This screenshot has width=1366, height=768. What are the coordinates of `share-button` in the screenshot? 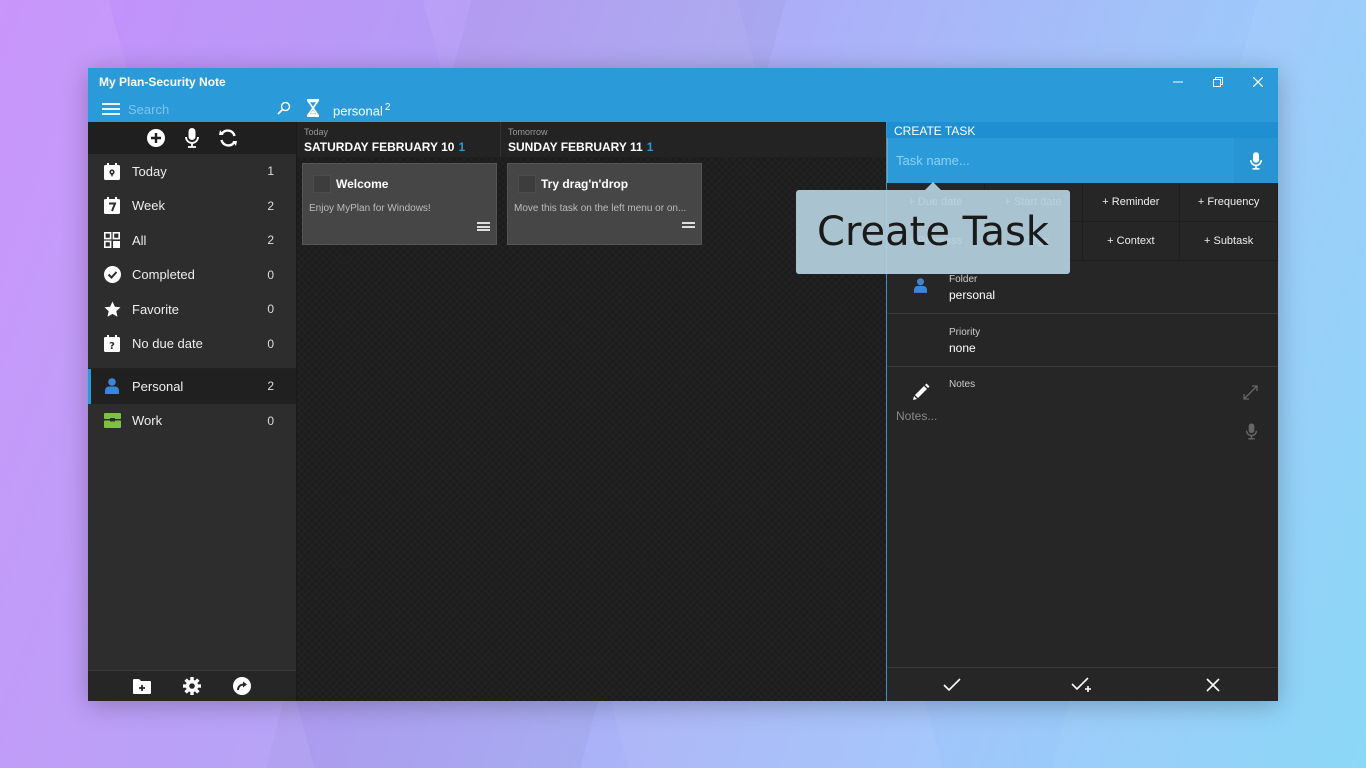 It's located at (242, 686).